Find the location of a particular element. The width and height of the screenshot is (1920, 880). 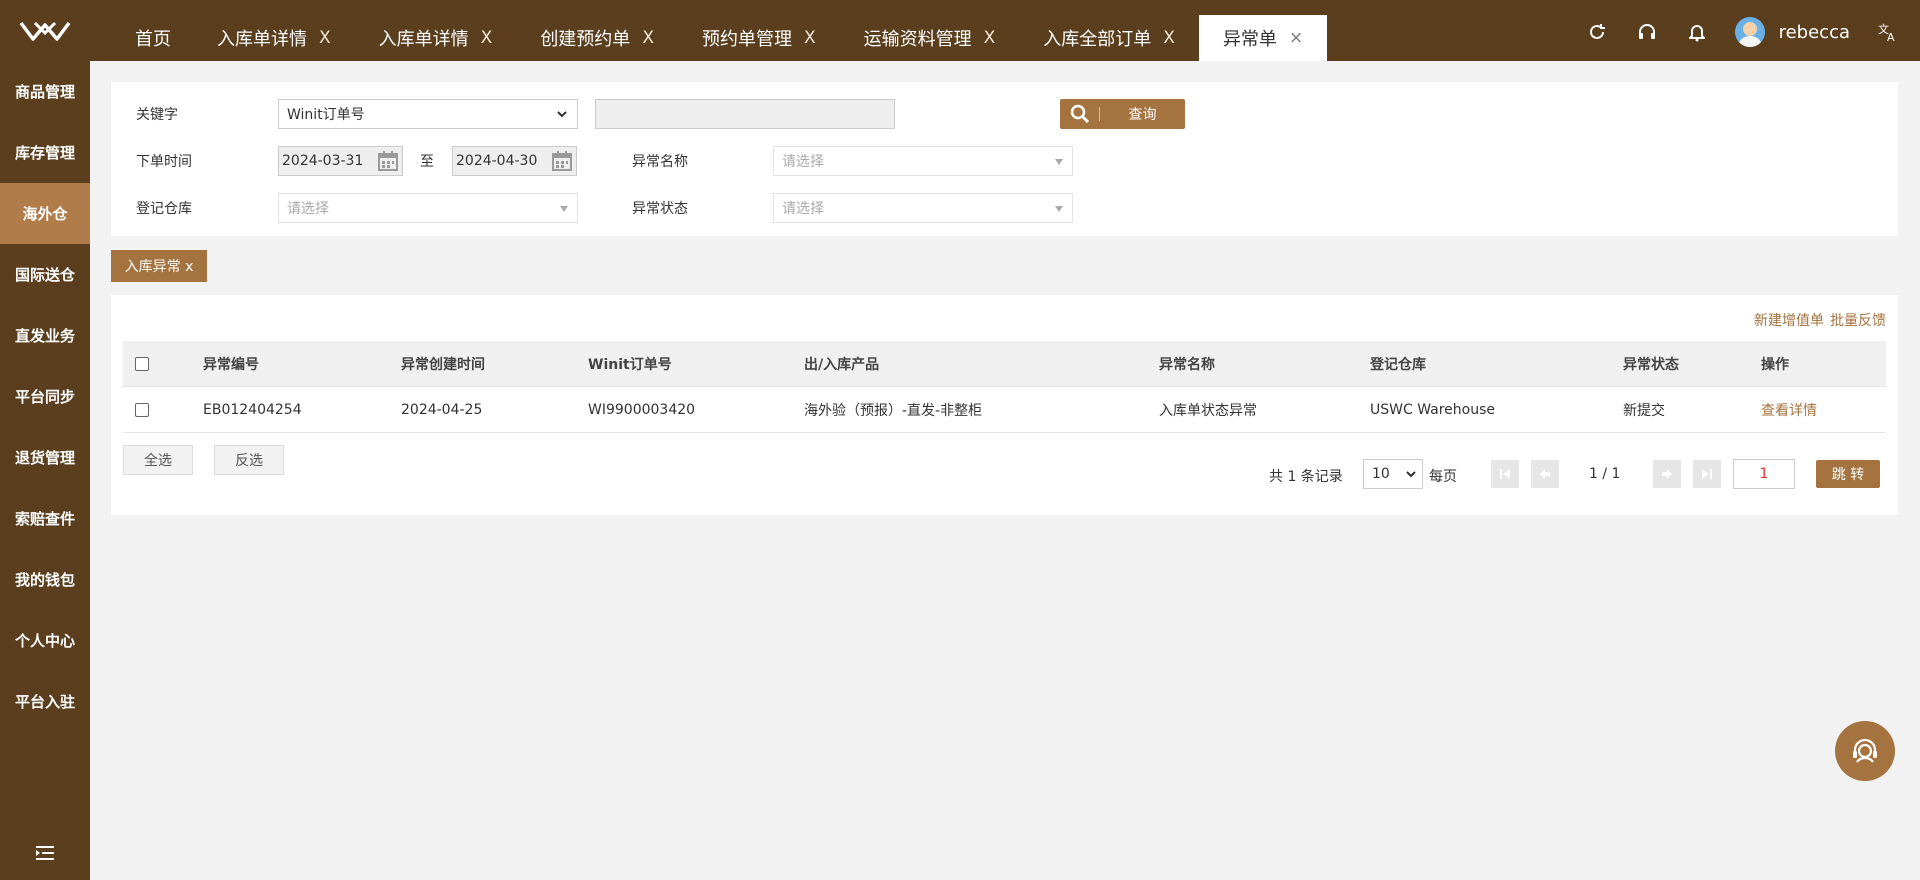

row-checkbox is located at coordinates (142, 410).